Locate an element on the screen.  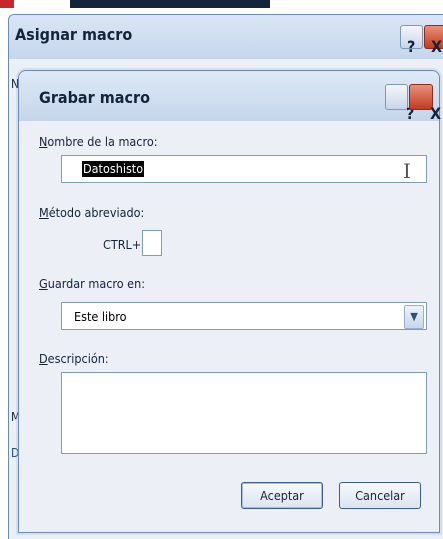
background-window-strip is located at coordinates (221, 7).